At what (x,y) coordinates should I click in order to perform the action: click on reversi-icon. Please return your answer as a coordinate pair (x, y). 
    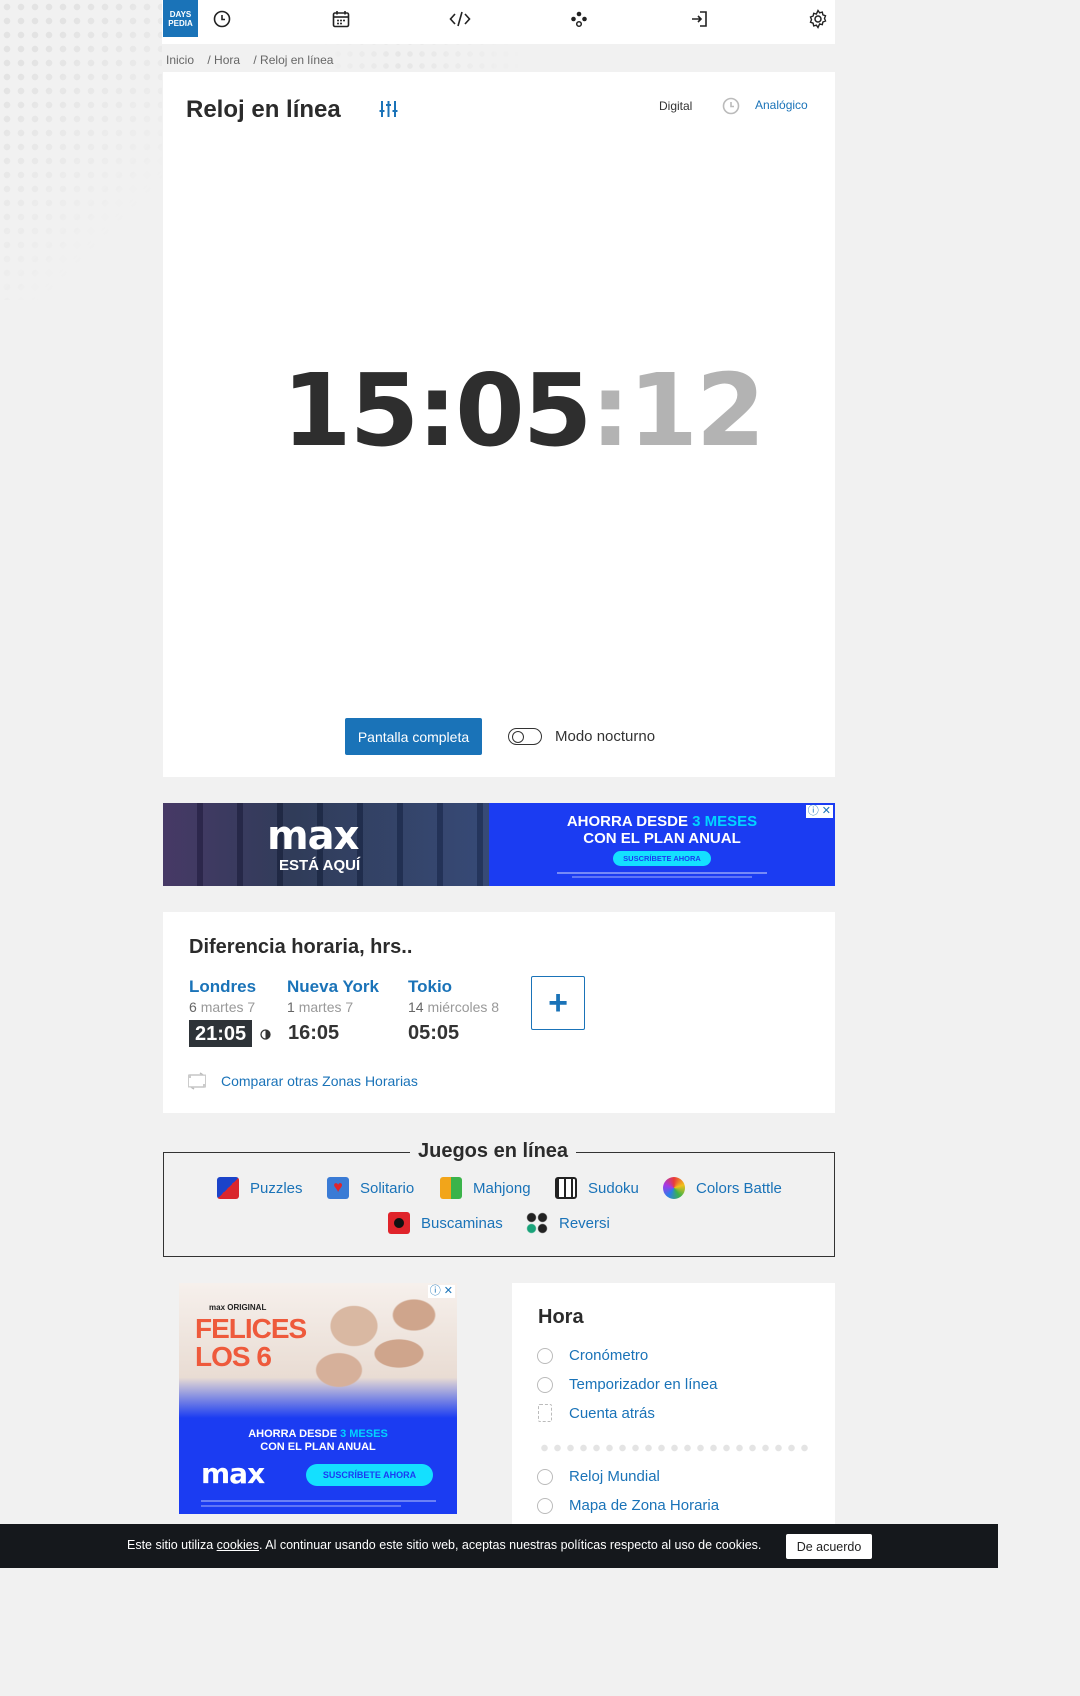
    Looking at the image, I should click on (537, 1223).